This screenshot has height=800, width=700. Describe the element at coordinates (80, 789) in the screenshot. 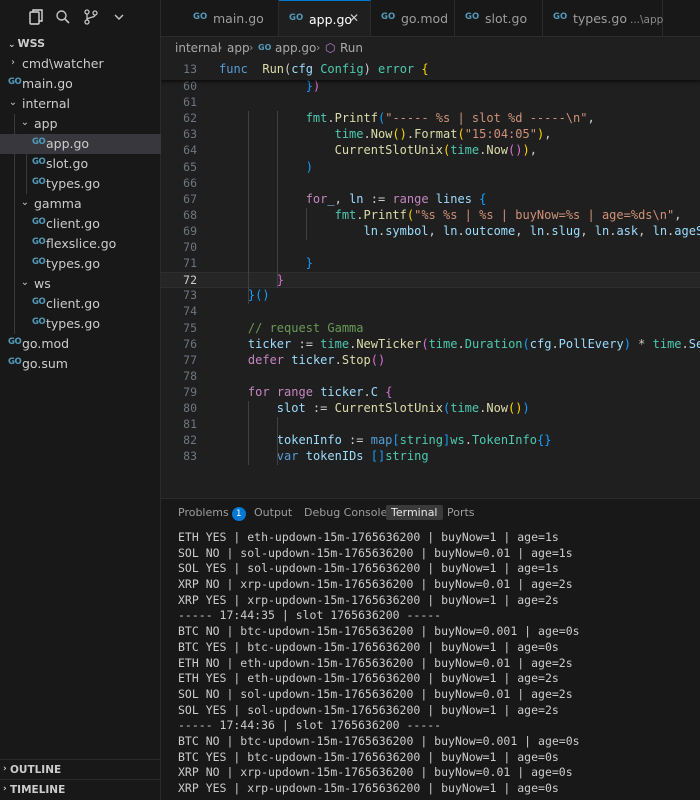

I see `timeline-pane-header: › TIMELINE` at that location.